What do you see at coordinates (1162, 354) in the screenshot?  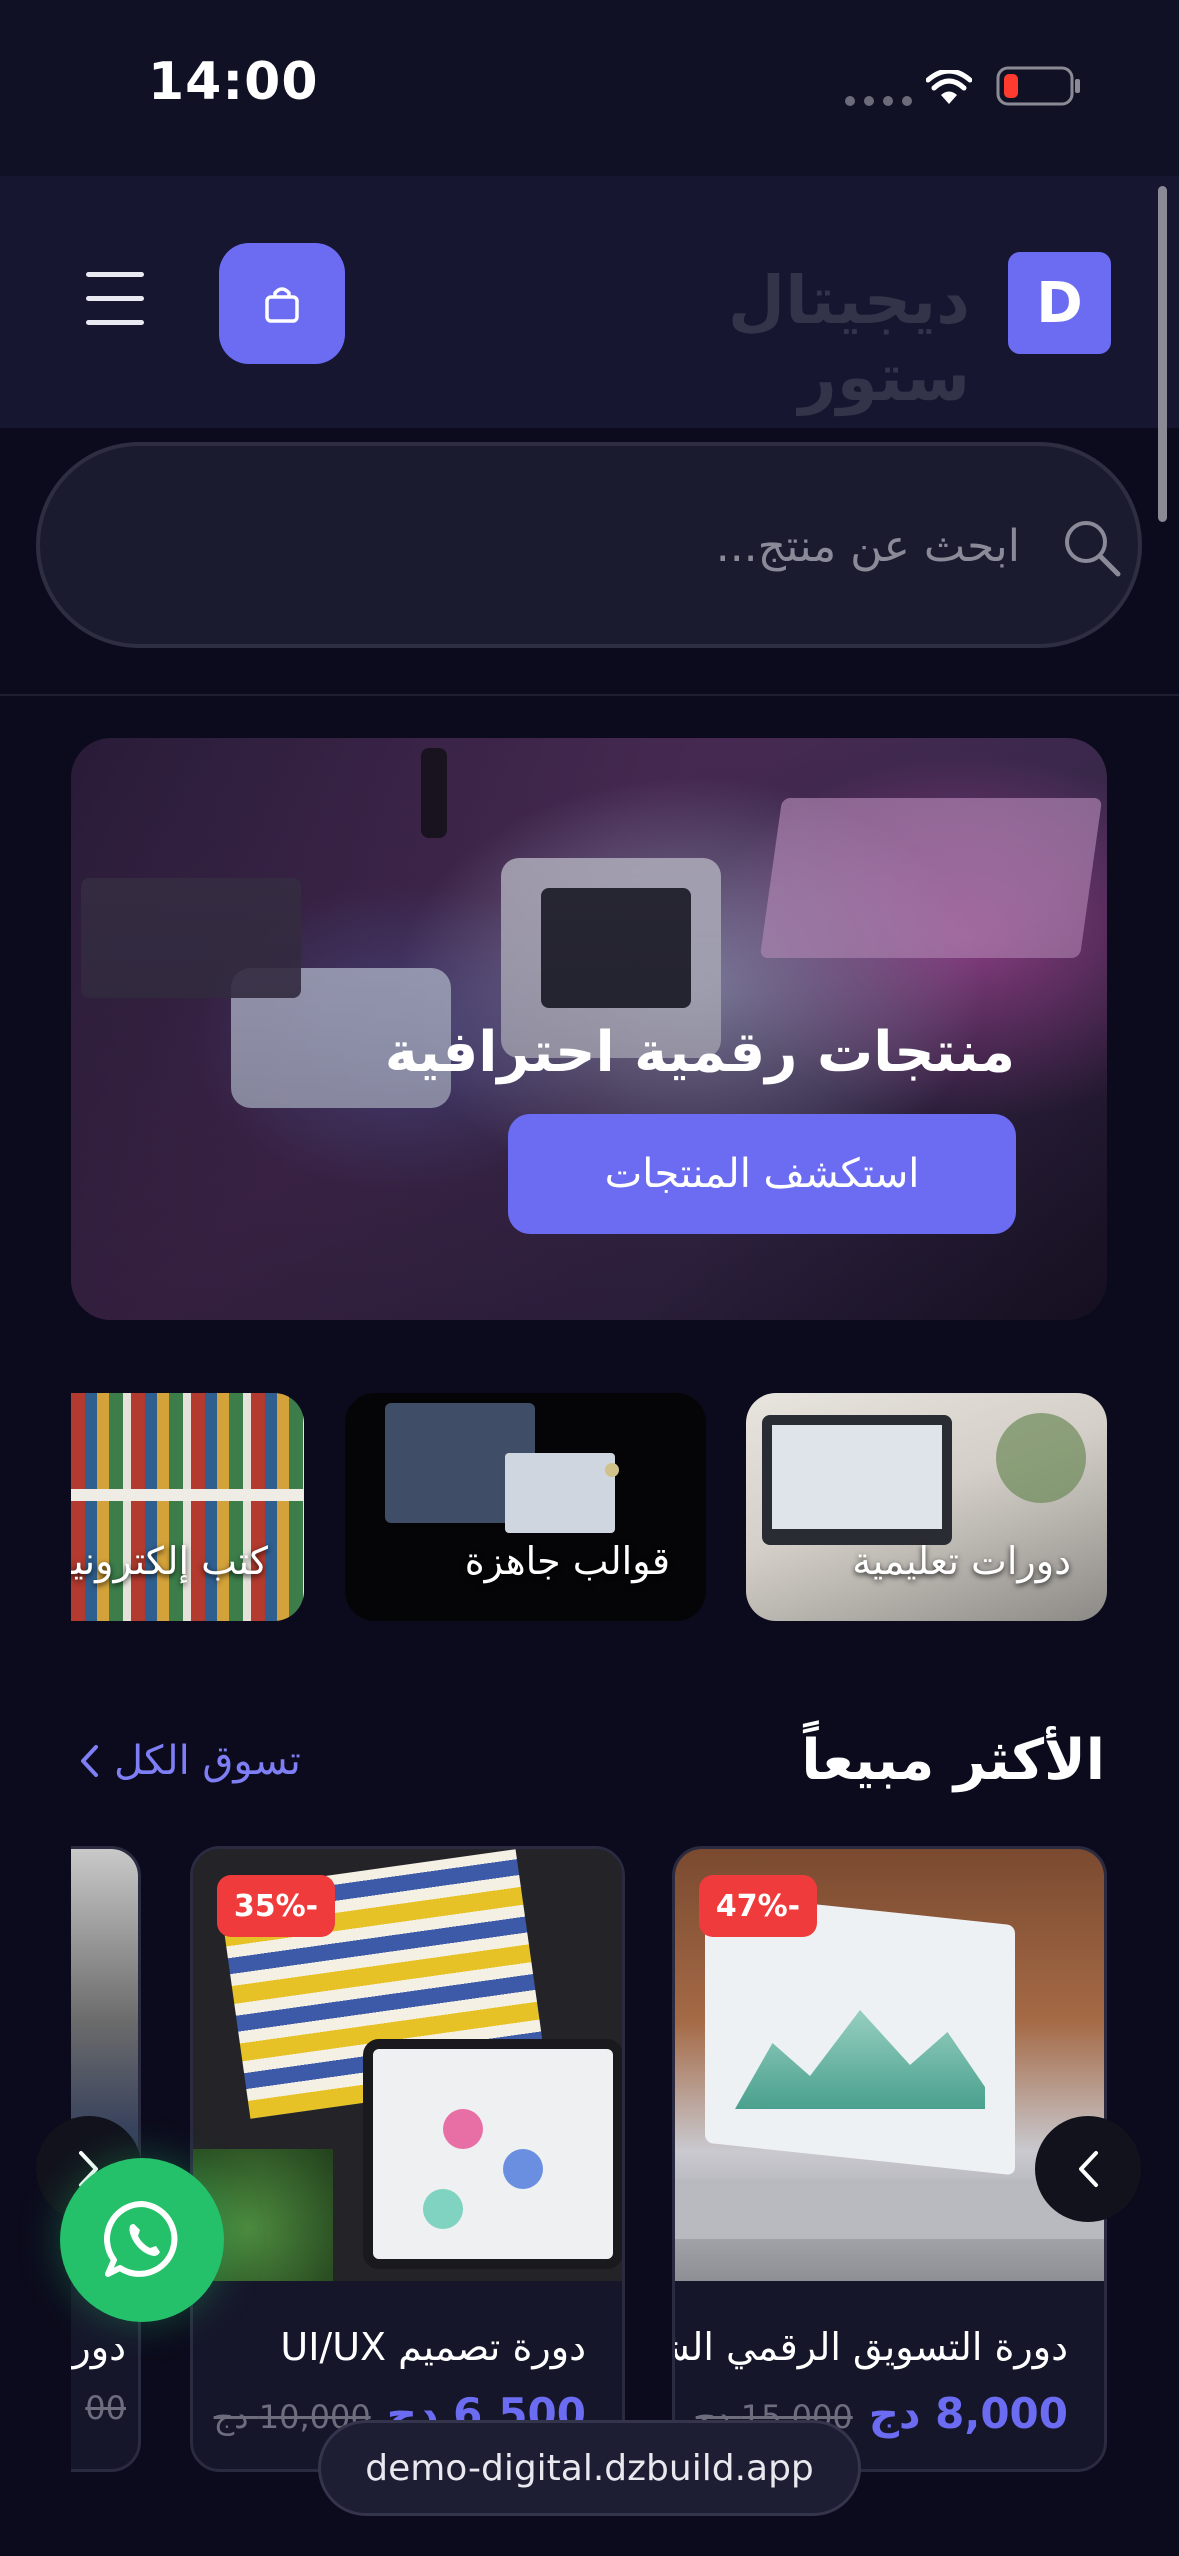 I see `scrollbar` at bounding box center [1162, 354].